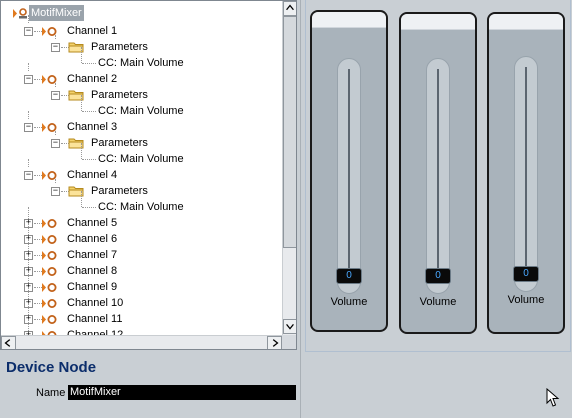  I want to click on device-node-panel: Device Node Name MotifMixer, so click(150, 384).